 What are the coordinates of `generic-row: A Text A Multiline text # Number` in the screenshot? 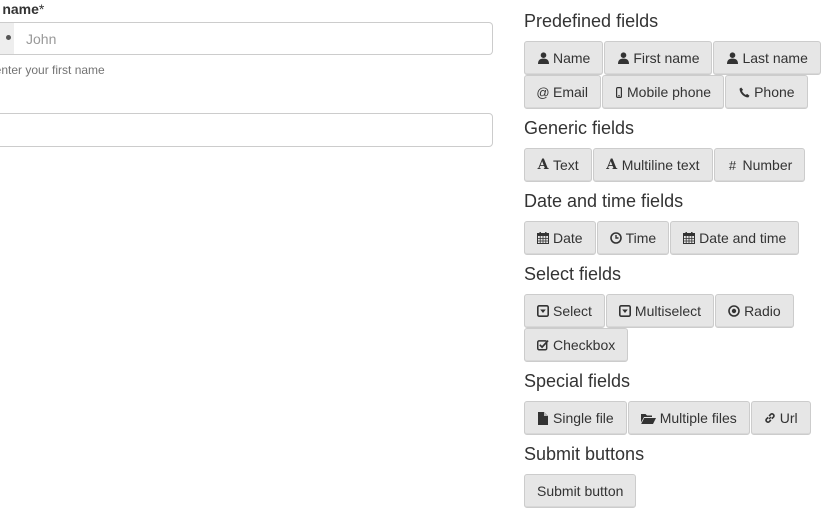 It's located at (665, 165).